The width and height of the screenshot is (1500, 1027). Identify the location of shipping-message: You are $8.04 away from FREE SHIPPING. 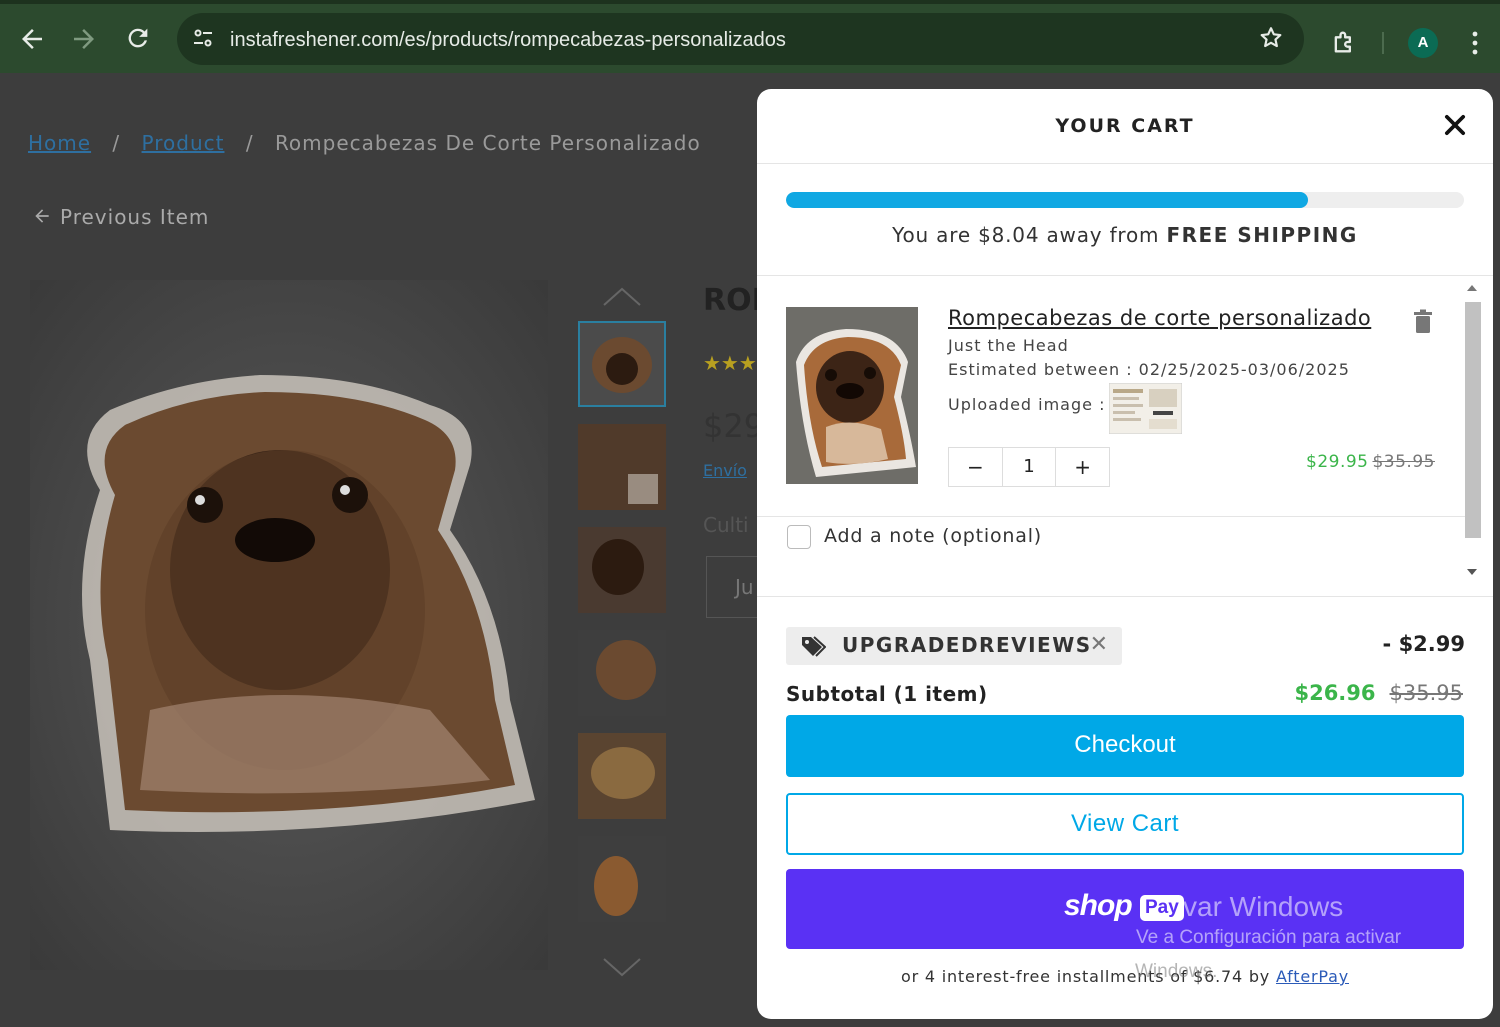
(1125, 235).